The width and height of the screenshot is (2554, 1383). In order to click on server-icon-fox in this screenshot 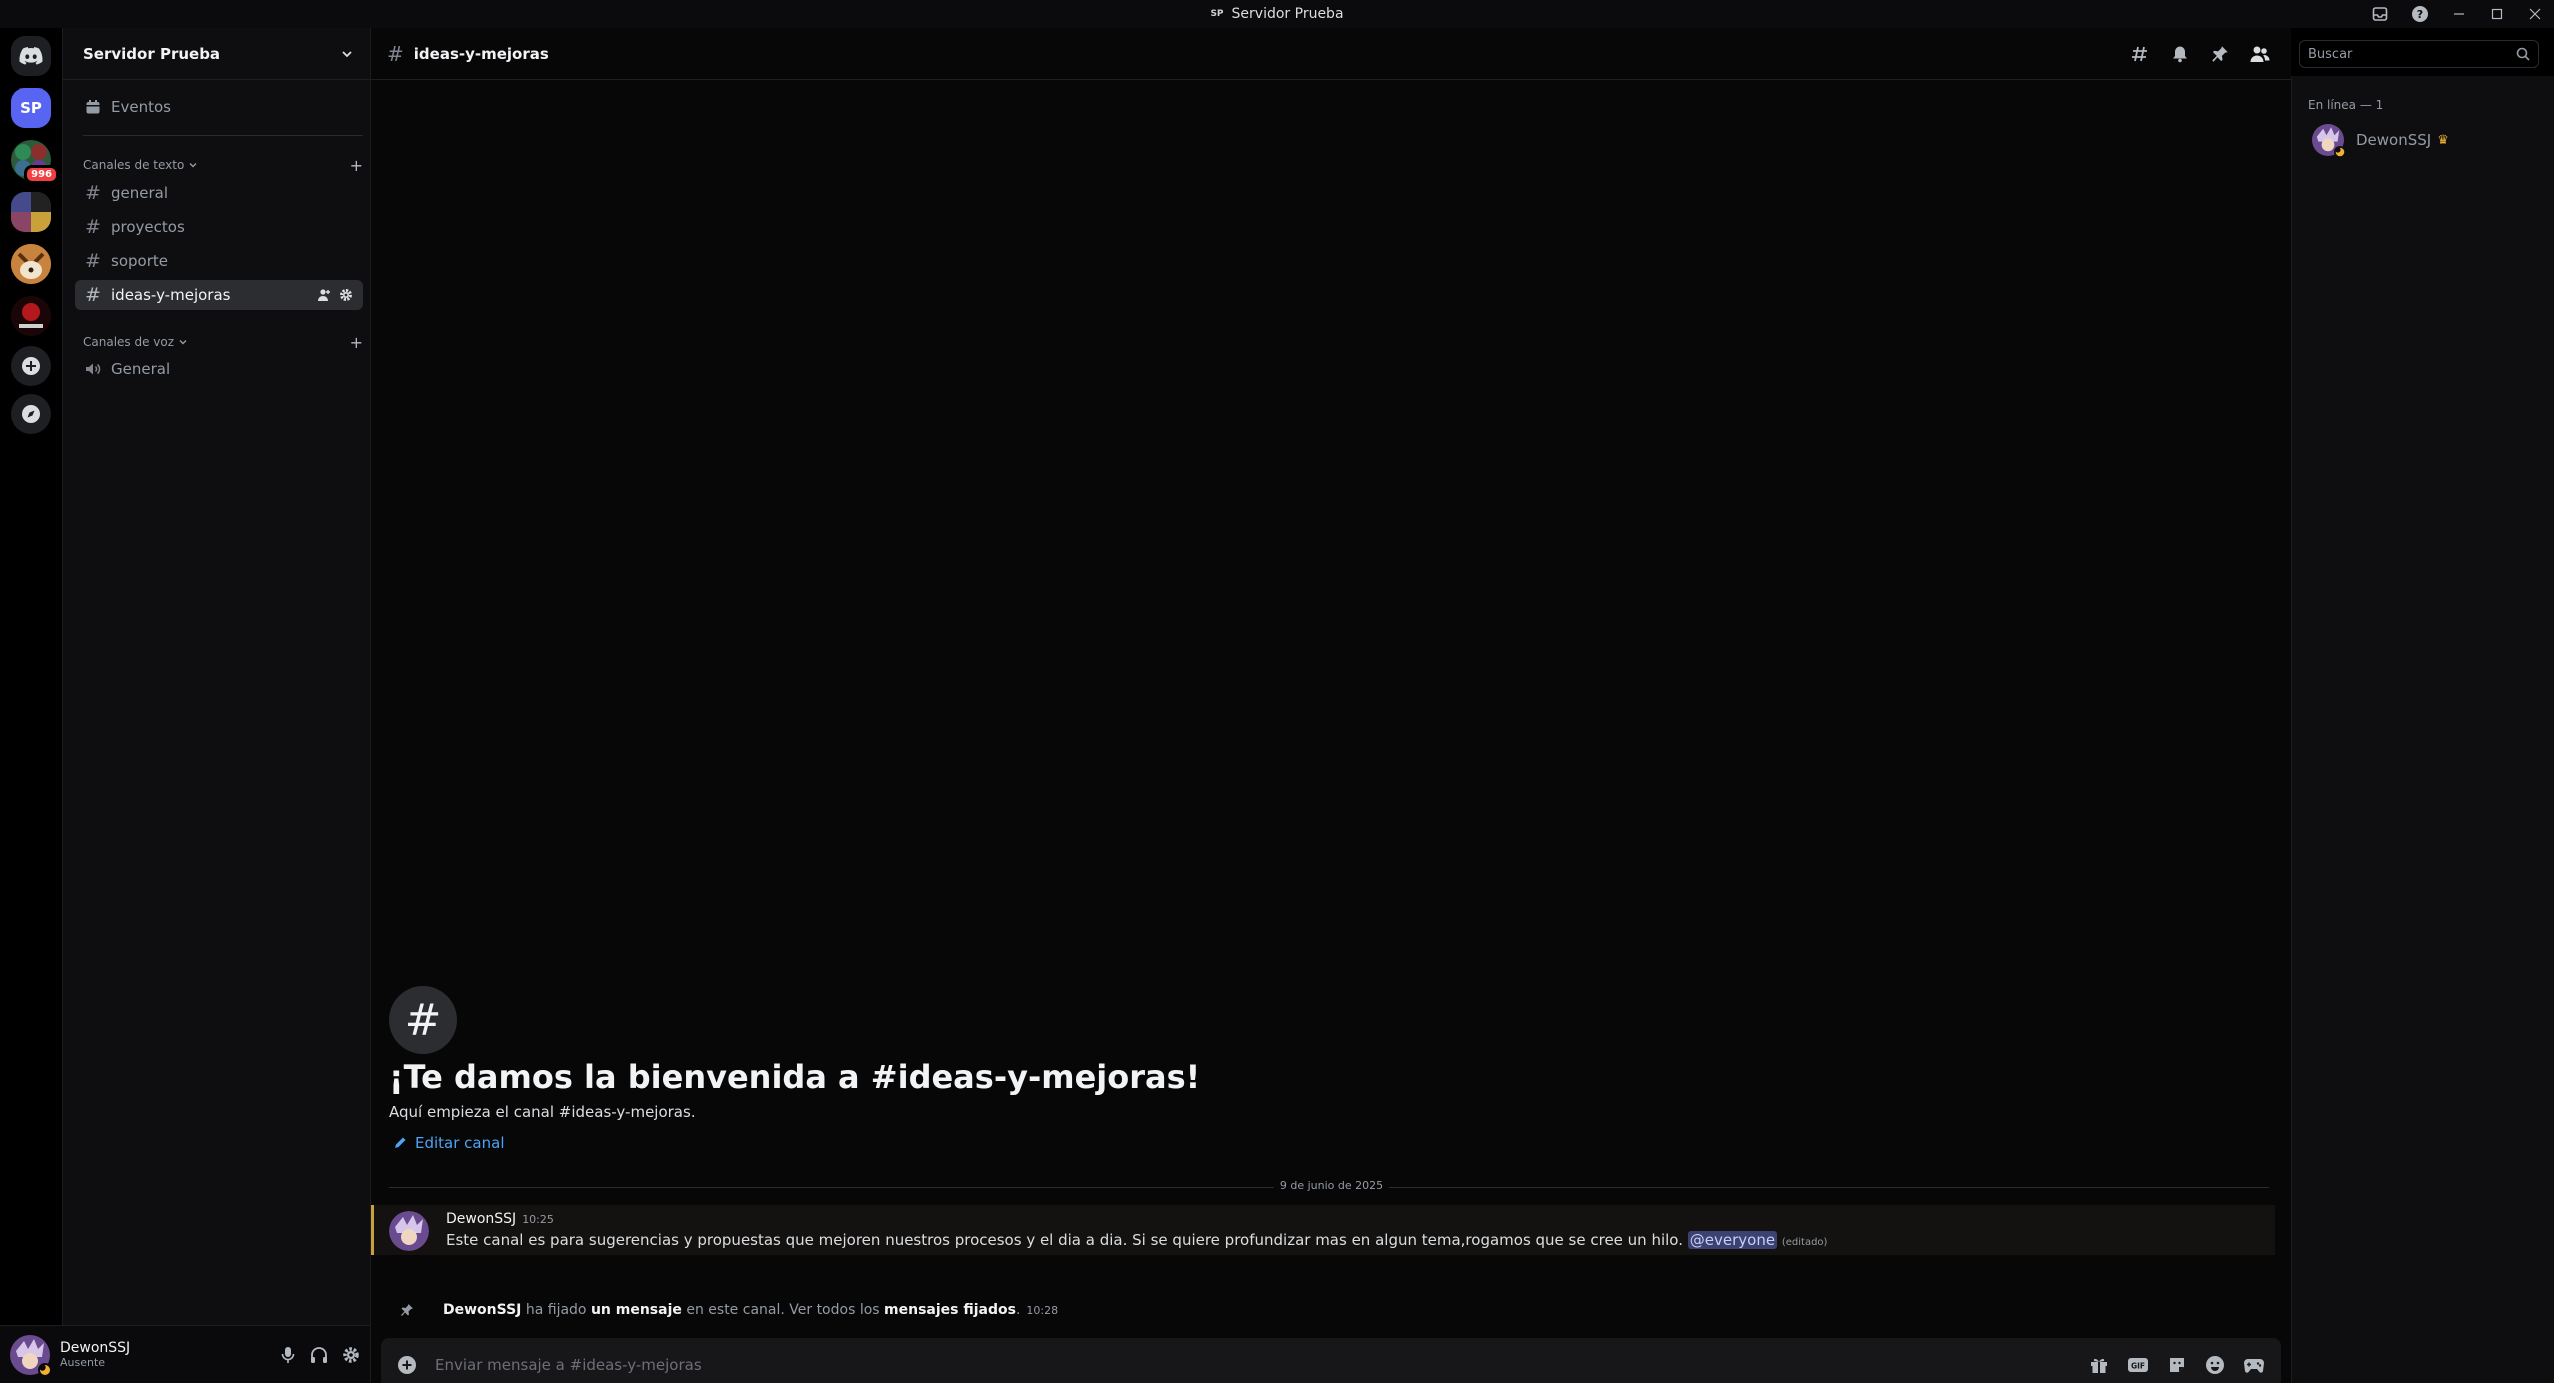, I will do `click(31, 264)`.